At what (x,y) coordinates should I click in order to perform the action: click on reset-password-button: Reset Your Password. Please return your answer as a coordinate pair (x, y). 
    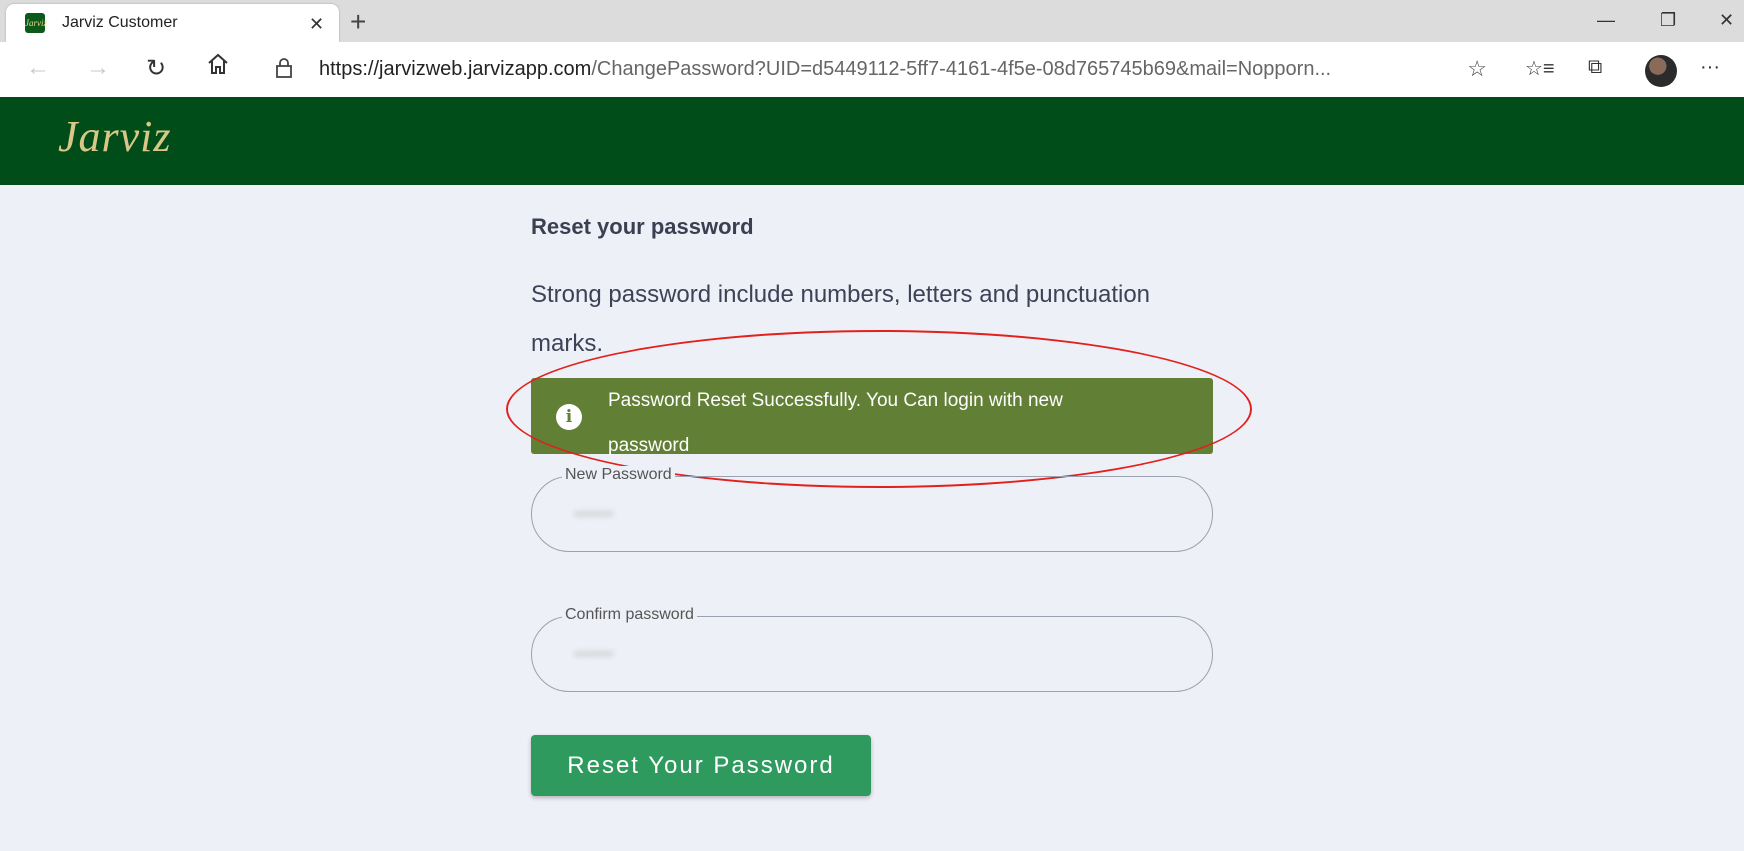
    Looking at the image, I should click on (701, 765).